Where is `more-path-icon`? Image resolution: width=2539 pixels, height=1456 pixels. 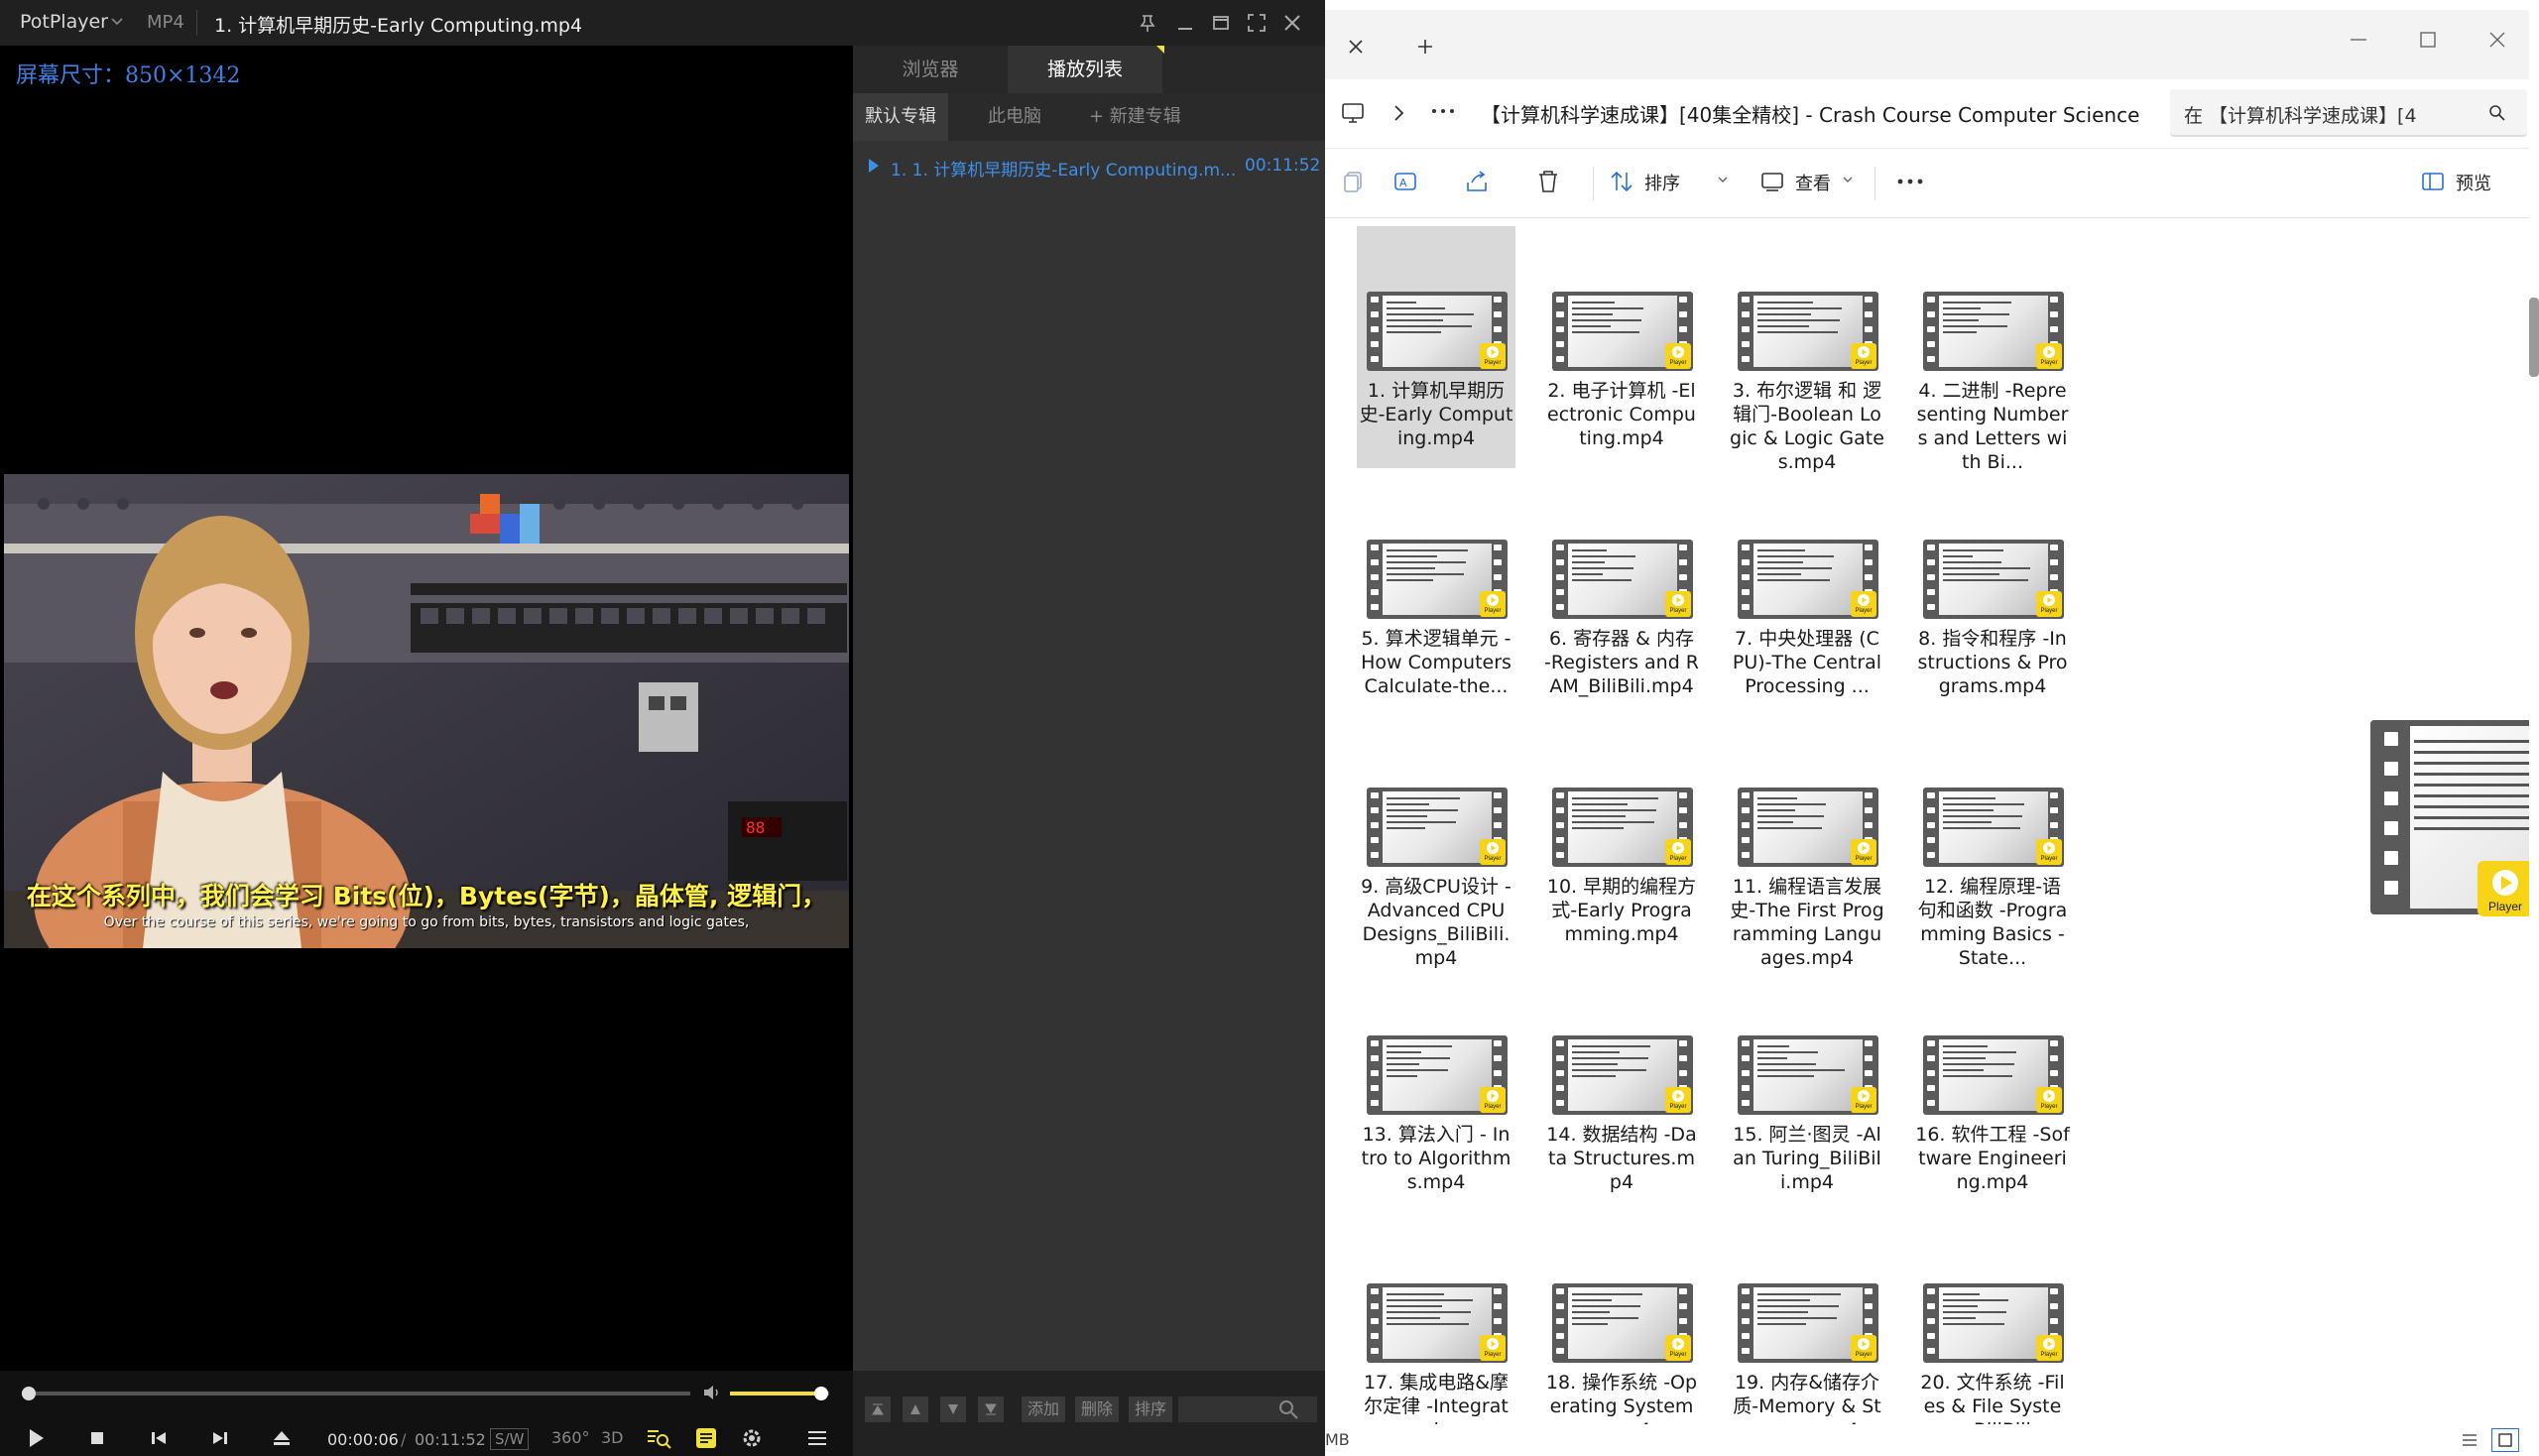
more-path-icon is located at coordinates (1443, 111).